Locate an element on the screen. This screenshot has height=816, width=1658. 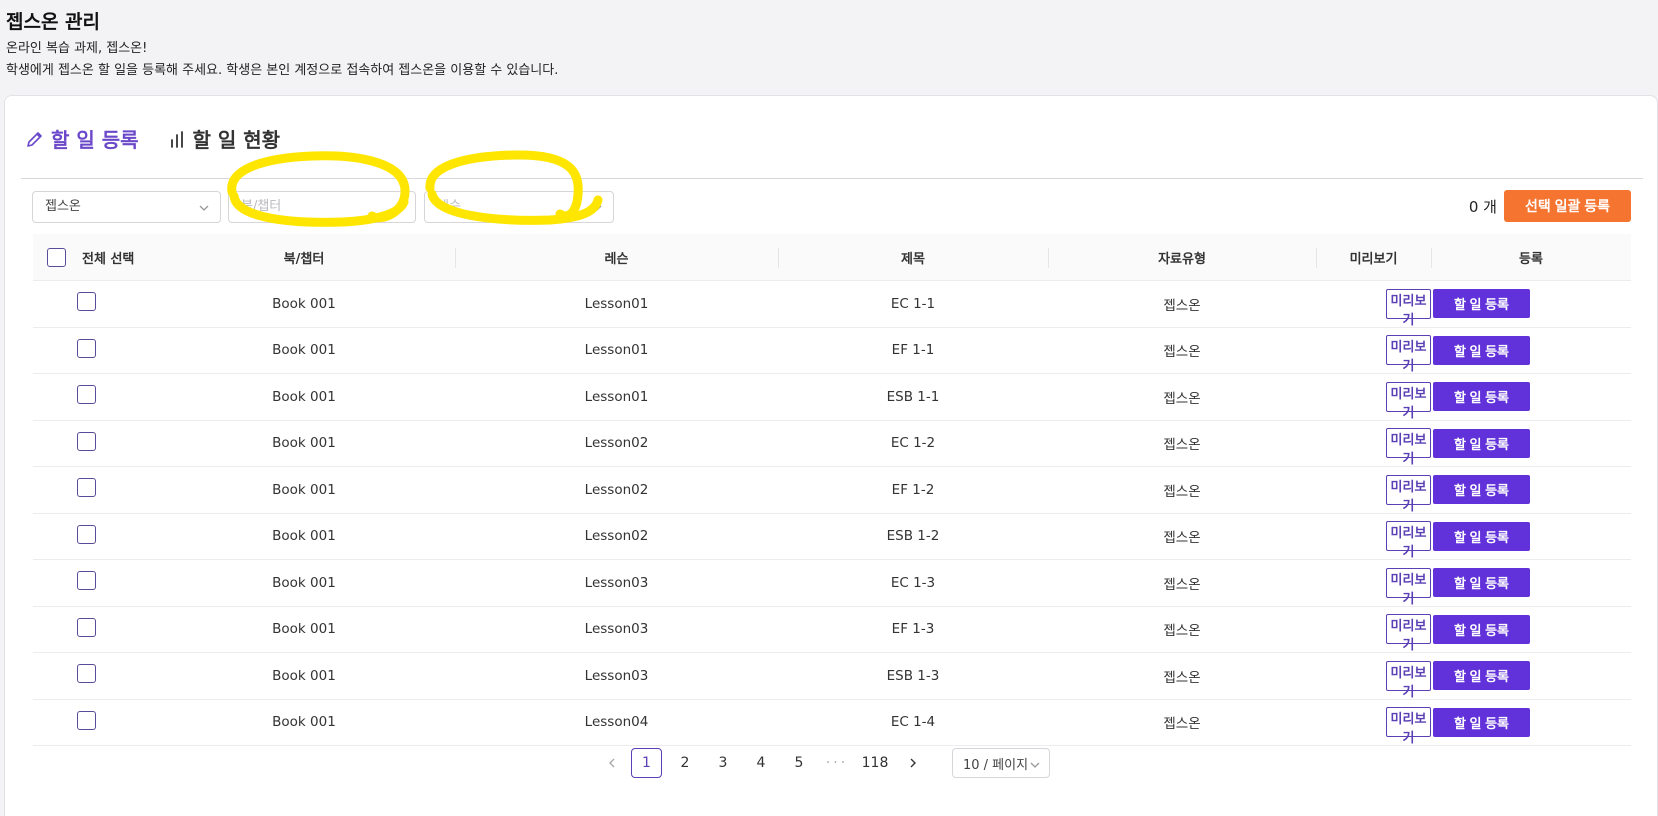
row-title: EC 1-2 is located at coordinates (913, 443).